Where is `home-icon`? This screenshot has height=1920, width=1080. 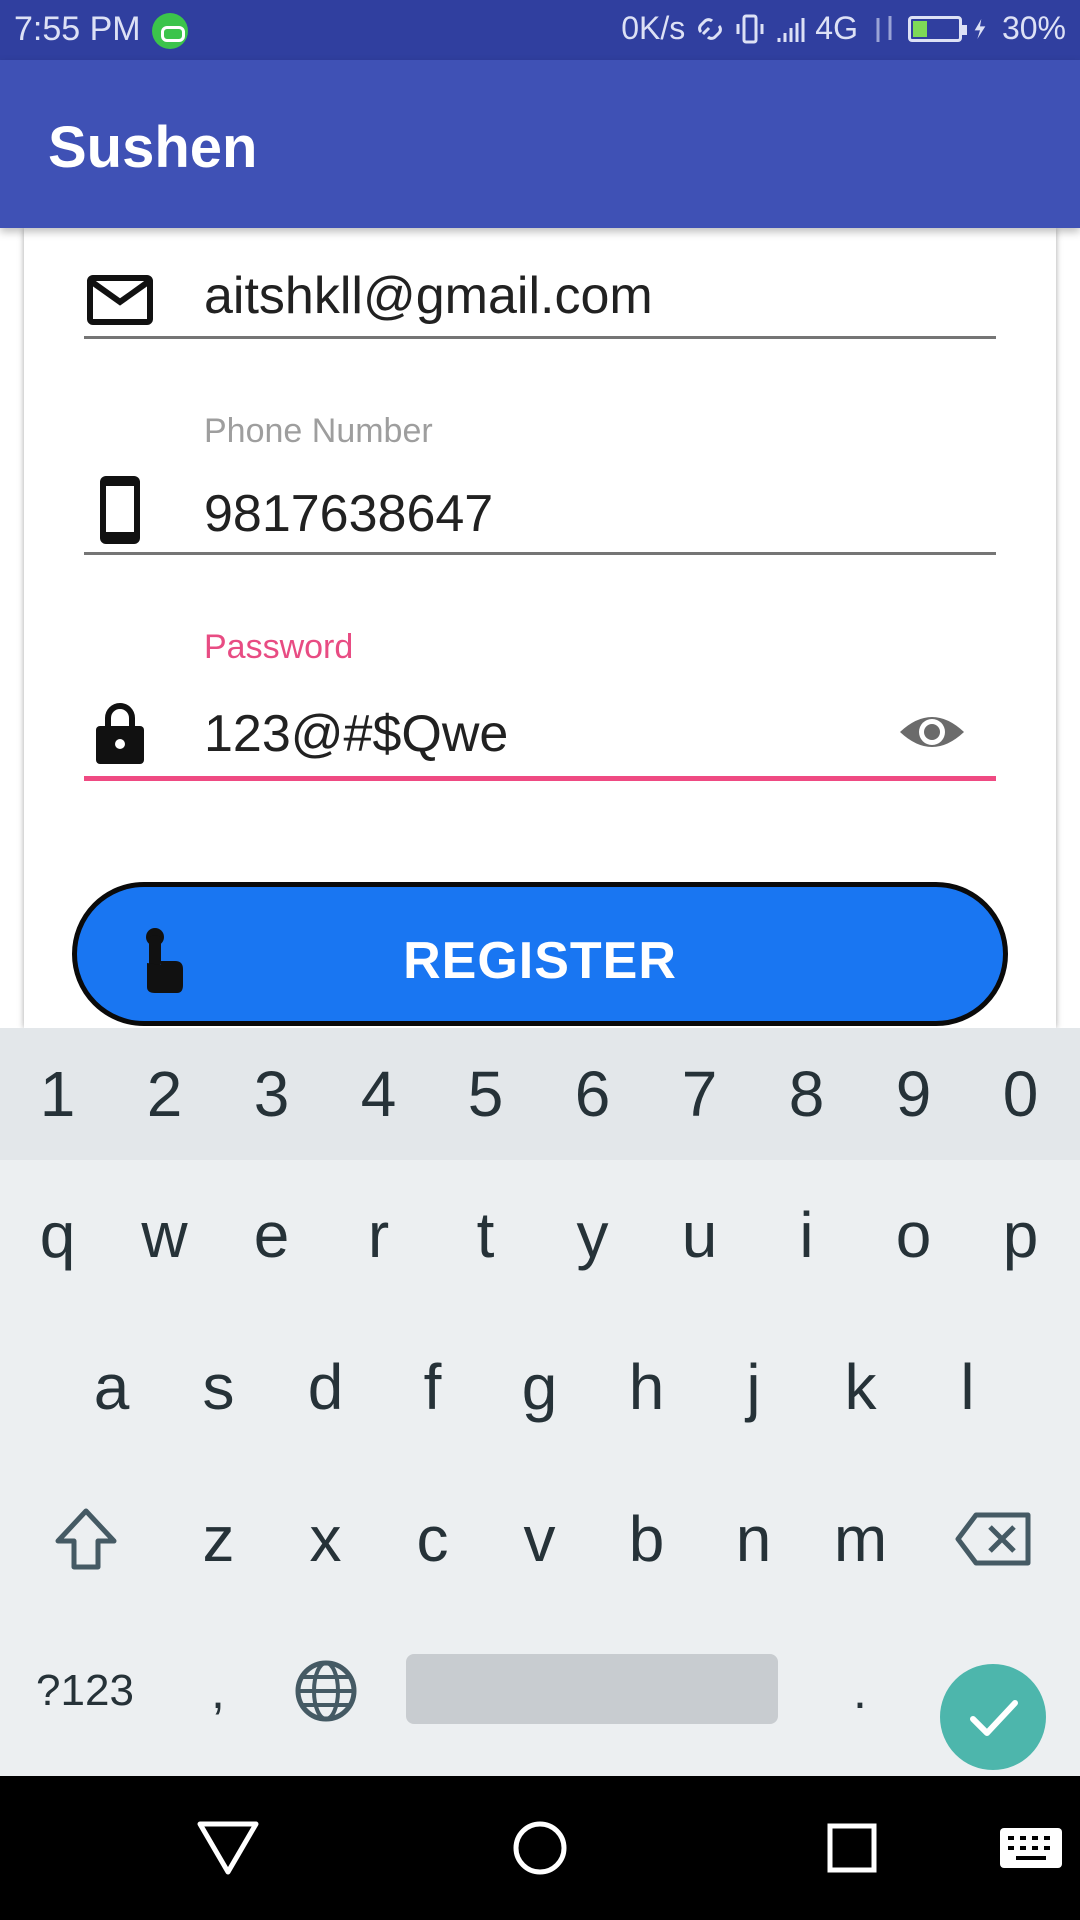
home-icon is located at coordinates (540, 1848).